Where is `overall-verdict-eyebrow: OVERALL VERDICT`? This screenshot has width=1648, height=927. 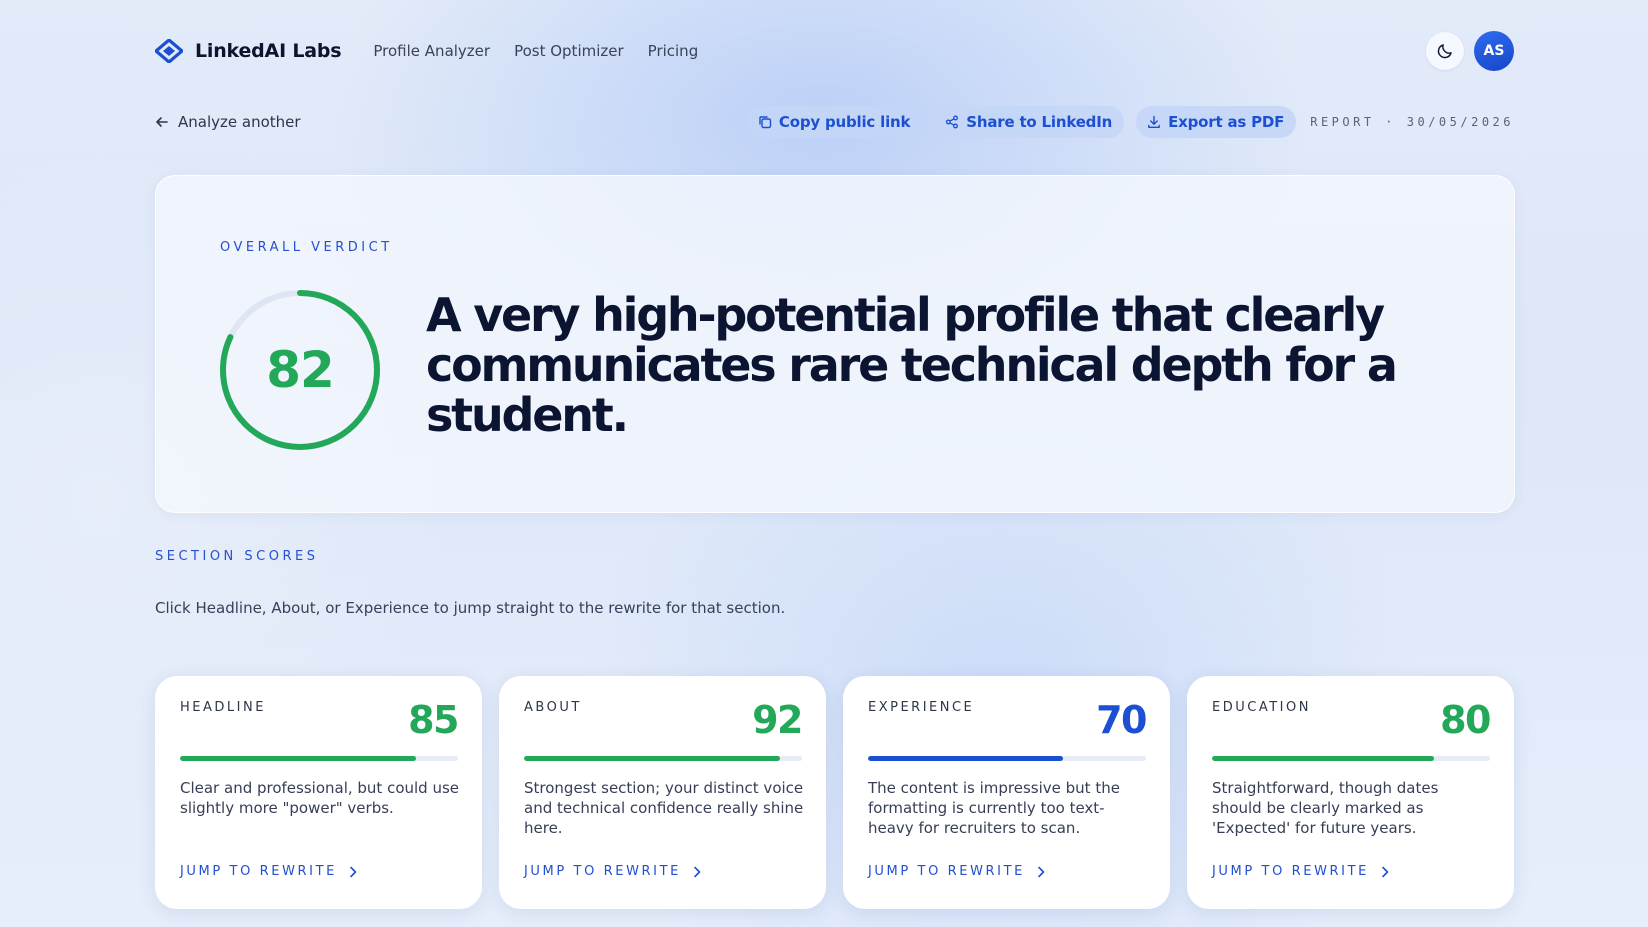 overall-verdict-eyebrow: OVERALL VERDICT is located at coordinates (306, 247).